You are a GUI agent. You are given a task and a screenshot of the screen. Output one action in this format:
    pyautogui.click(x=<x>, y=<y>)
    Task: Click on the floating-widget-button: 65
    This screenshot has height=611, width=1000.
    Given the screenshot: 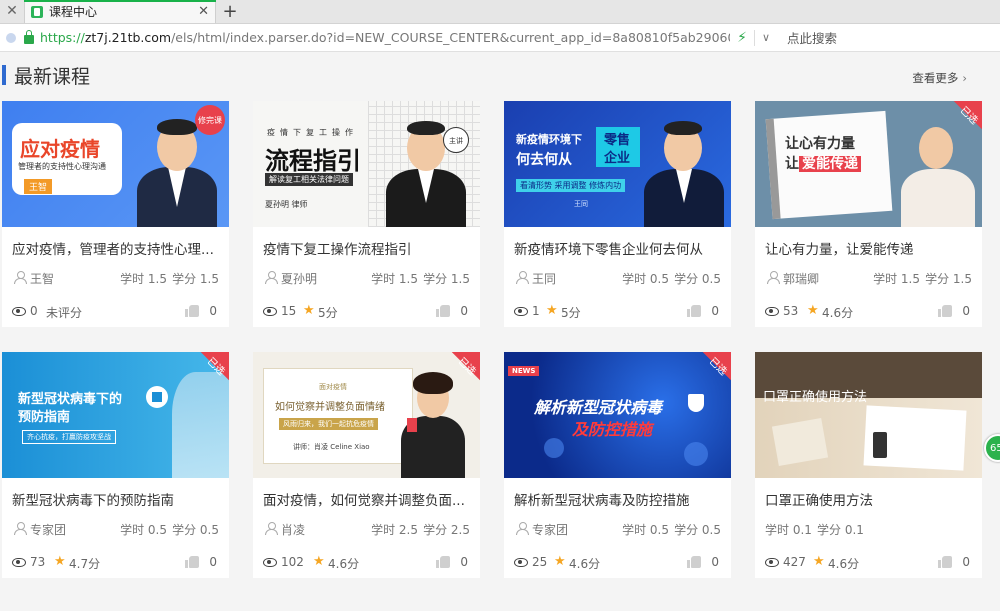 What is the action you would take?
    pyautogui.click(x=992, y=448)
    